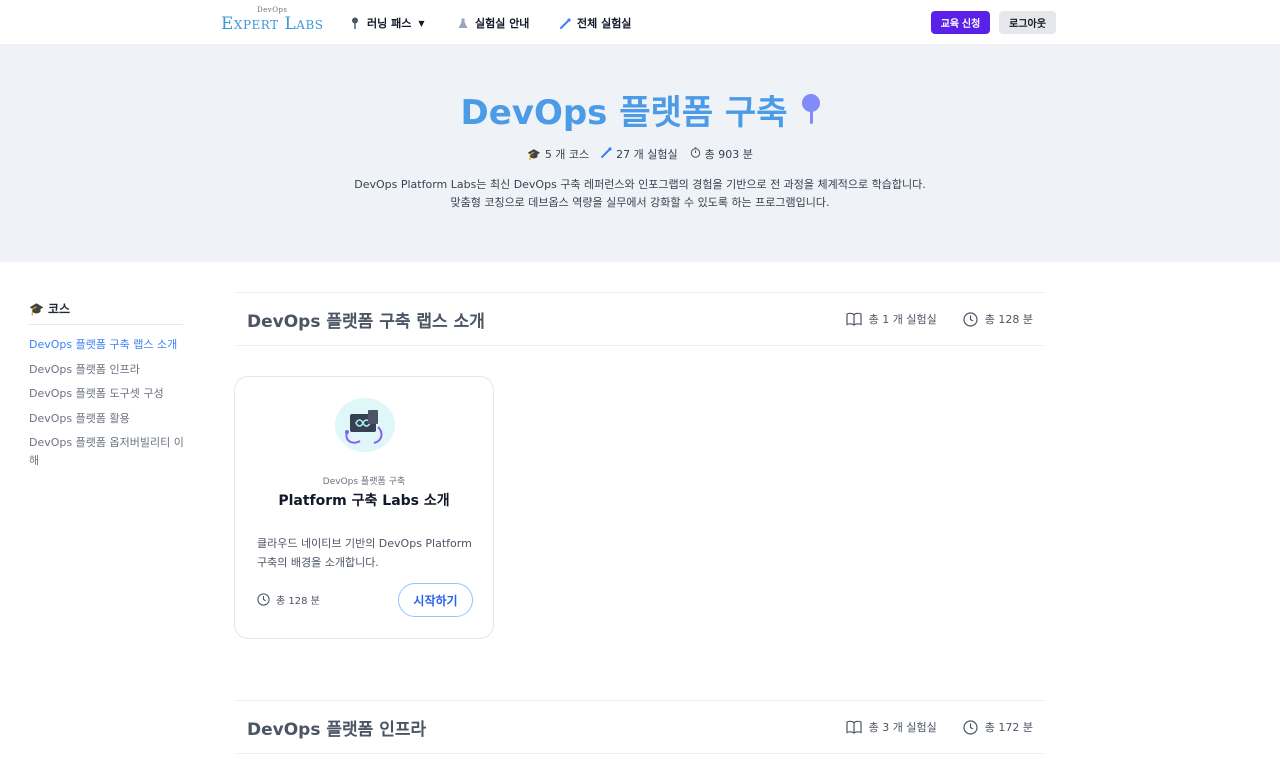 The height and width of the screenshot is (766, 1280). Describe the element at coordinates (810, 109) in the screenshot. I see `pushpin-icon` at that location.